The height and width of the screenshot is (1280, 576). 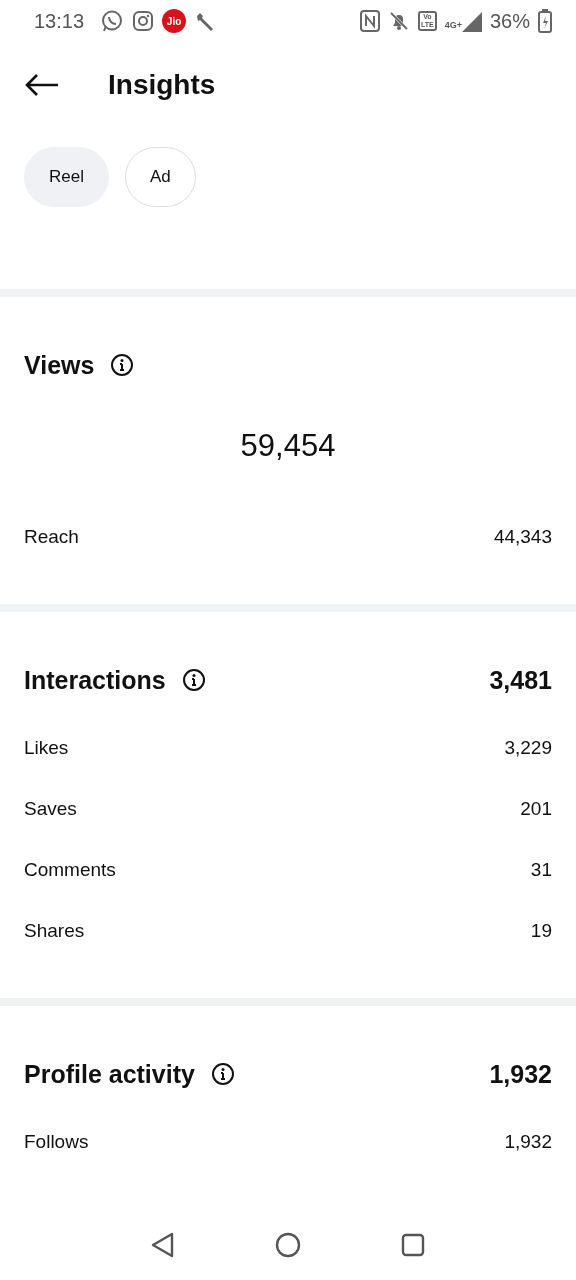 I want to click on page-title: Insights, so click(x=162, y=85).